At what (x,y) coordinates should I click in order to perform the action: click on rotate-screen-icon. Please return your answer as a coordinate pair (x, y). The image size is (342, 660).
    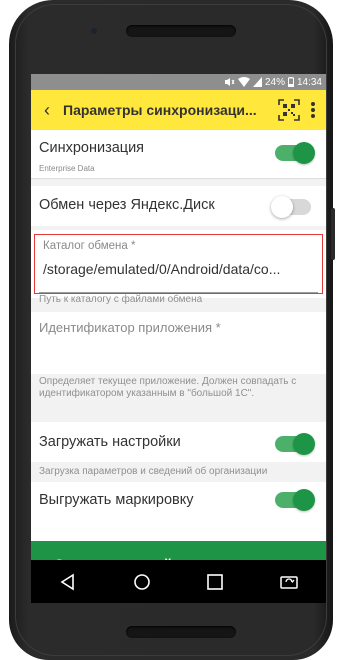
    Looking at the image, I should click on (289, 582).